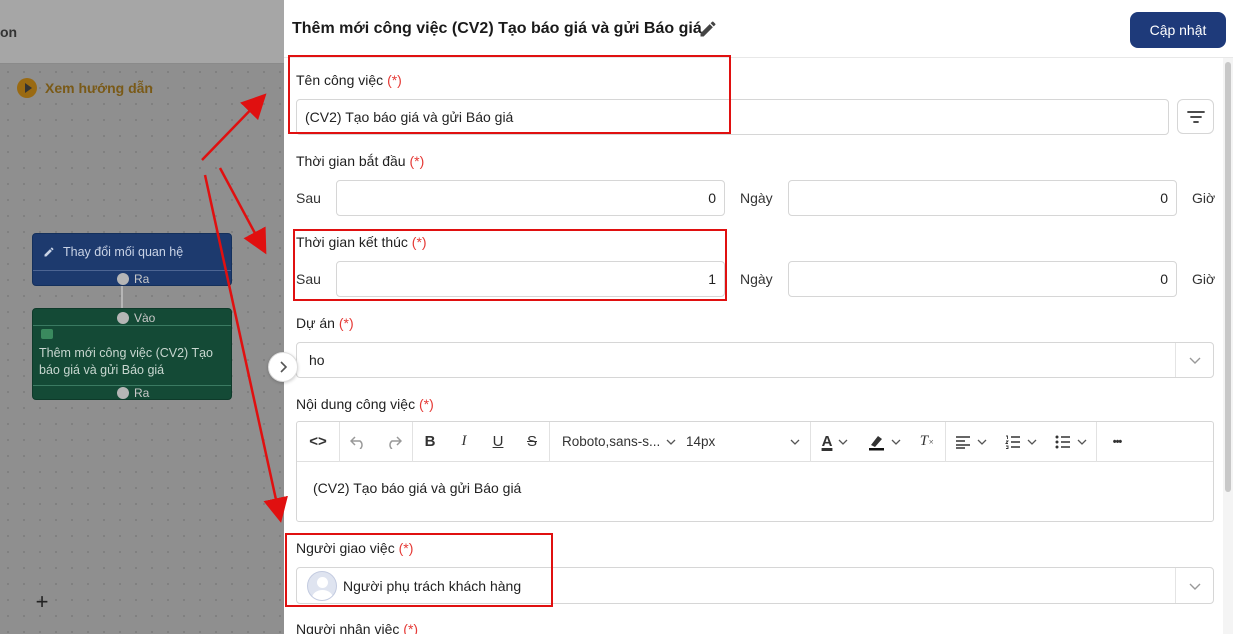 Image resolution: width=1233 pixels, height=634 pixels. I want to click on align-left-icon, so click(963, 442).